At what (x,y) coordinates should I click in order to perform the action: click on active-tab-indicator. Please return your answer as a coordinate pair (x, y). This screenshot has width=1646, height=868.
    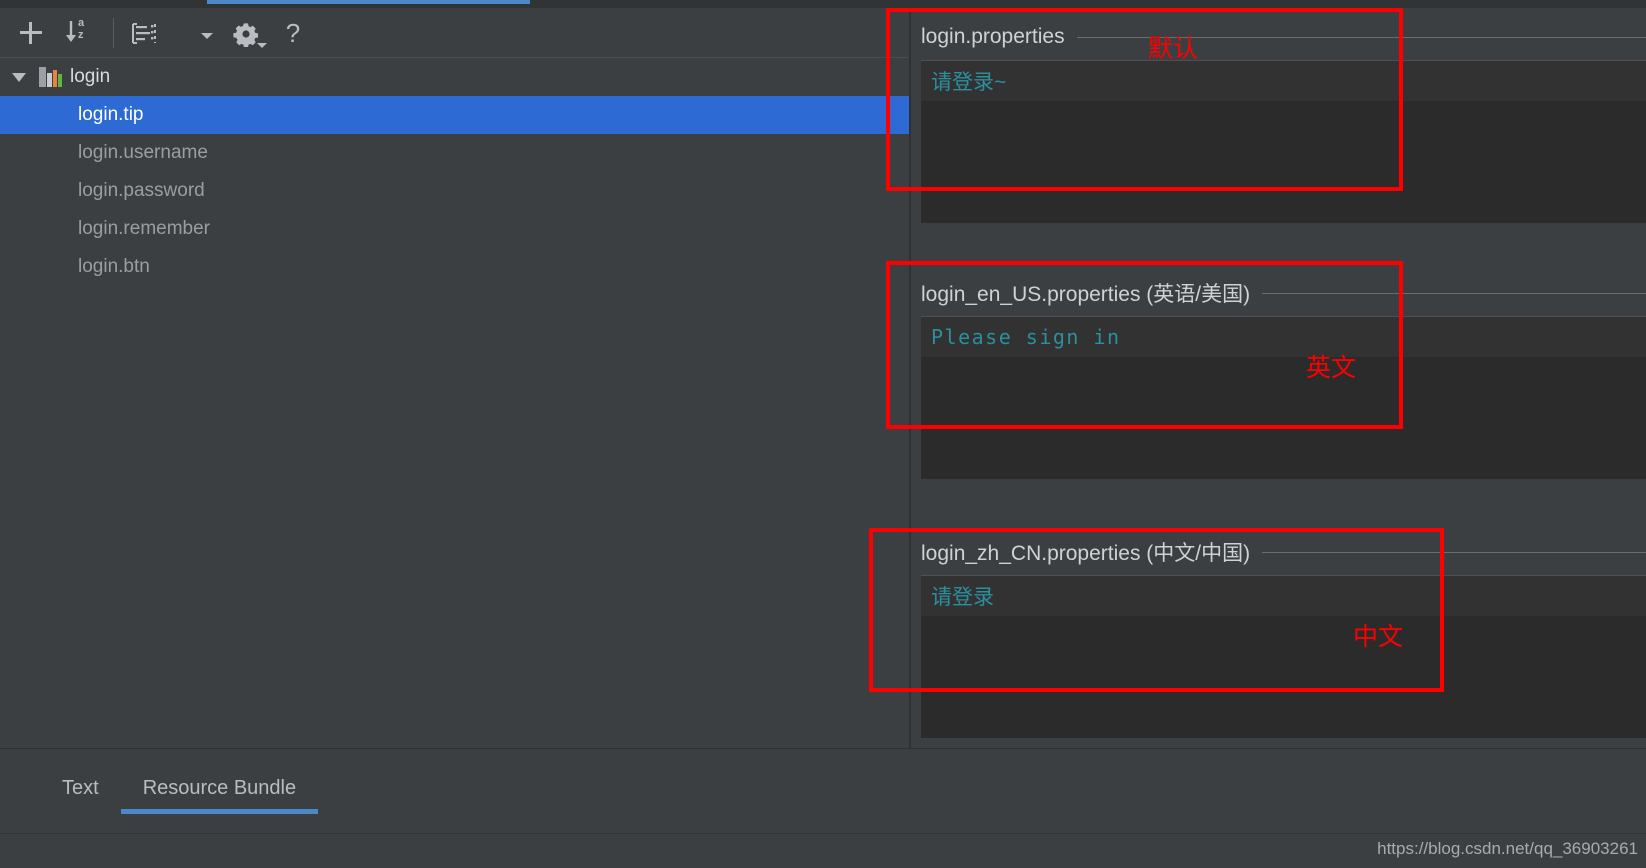
    Looking at the image, I should click on (368, 2).